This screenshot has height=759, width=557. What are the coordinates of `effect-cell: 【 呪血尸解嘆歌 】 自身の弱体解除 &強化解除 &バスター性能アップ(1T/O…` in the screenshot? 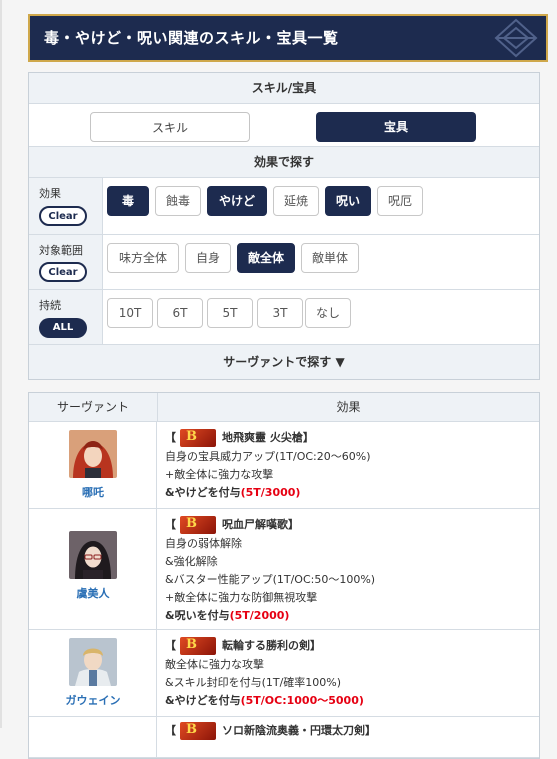 It's located at (348, 569).